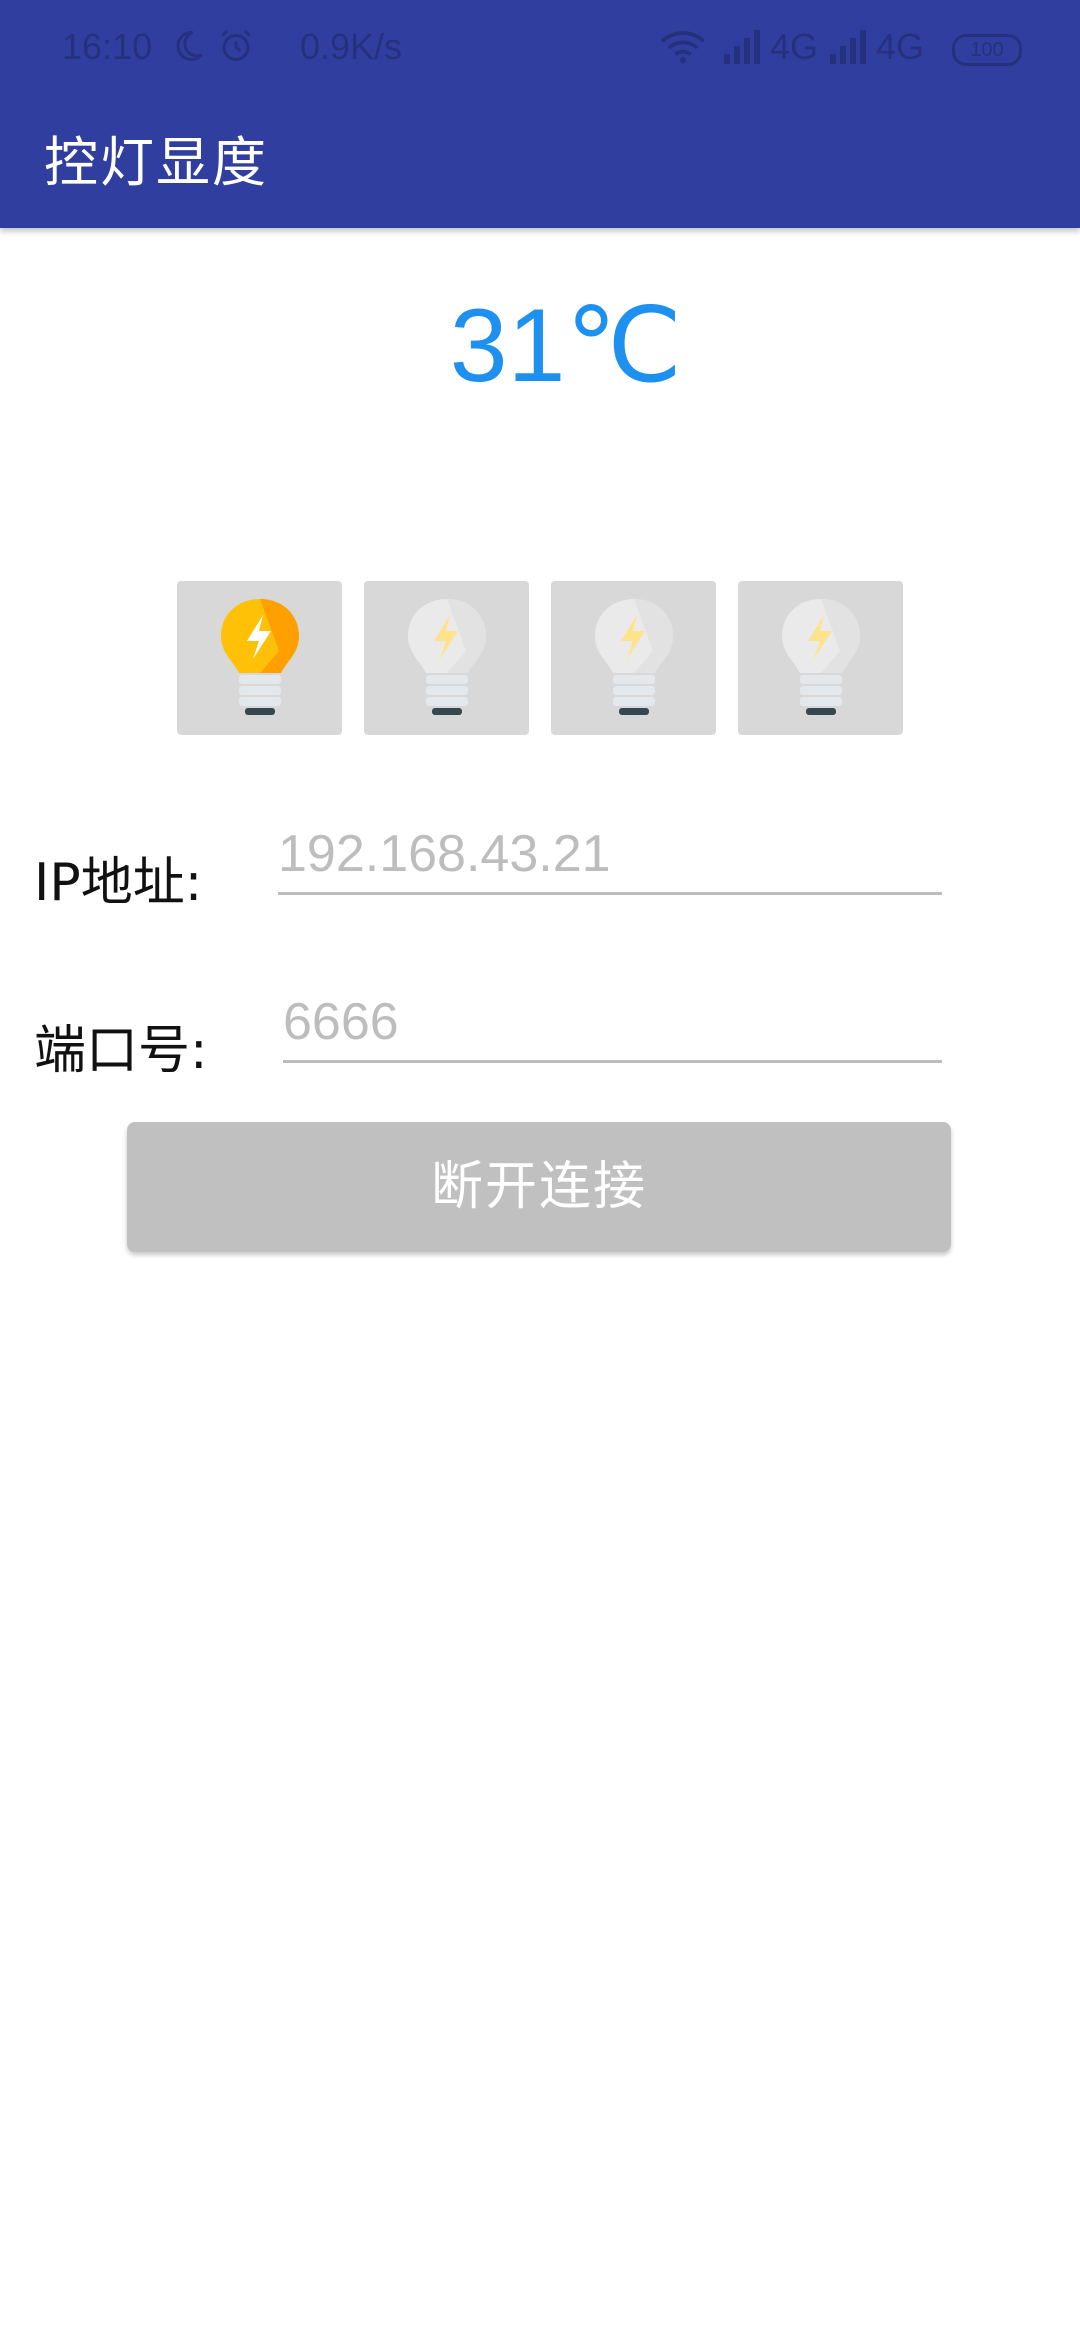 Image resolution: width=1080 pixels, height=2340 pixels. I want to click on bulb-4-toggle, so click(820, 658).